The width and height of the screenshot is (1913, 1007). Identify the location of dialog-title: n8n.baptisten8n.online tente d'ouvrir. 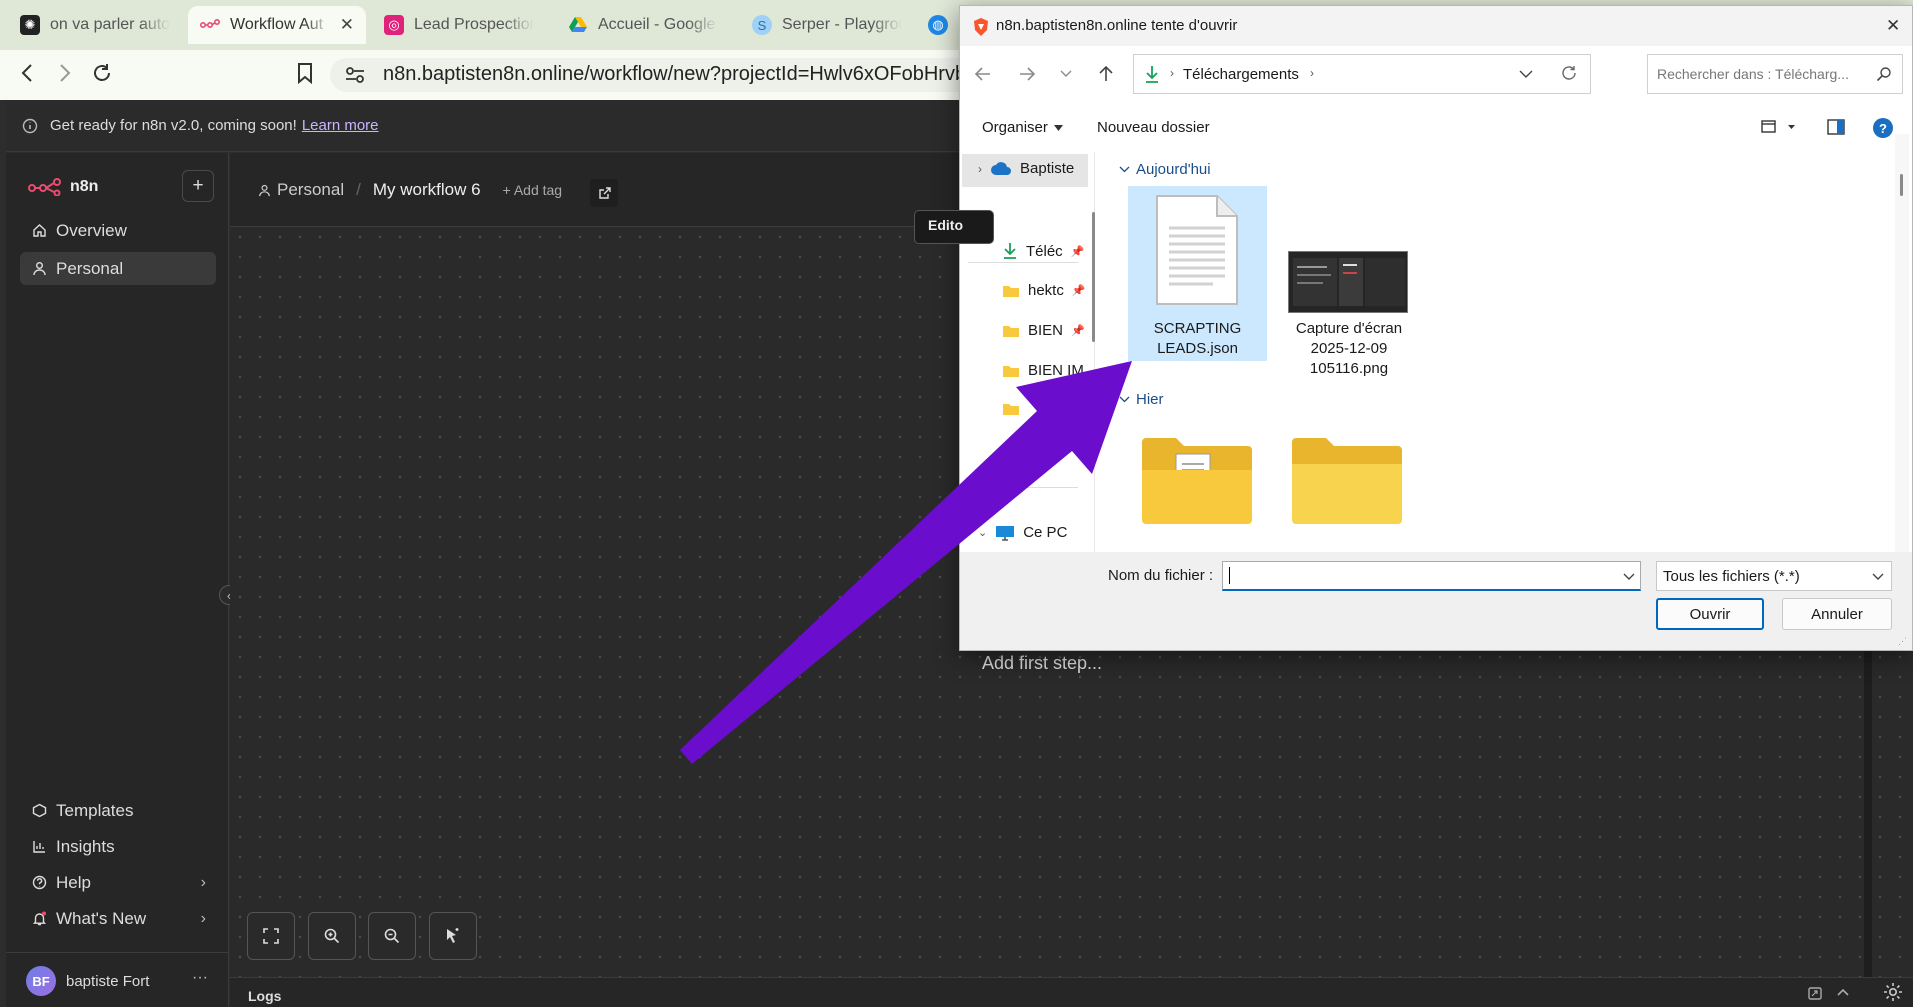
(1117, 25).